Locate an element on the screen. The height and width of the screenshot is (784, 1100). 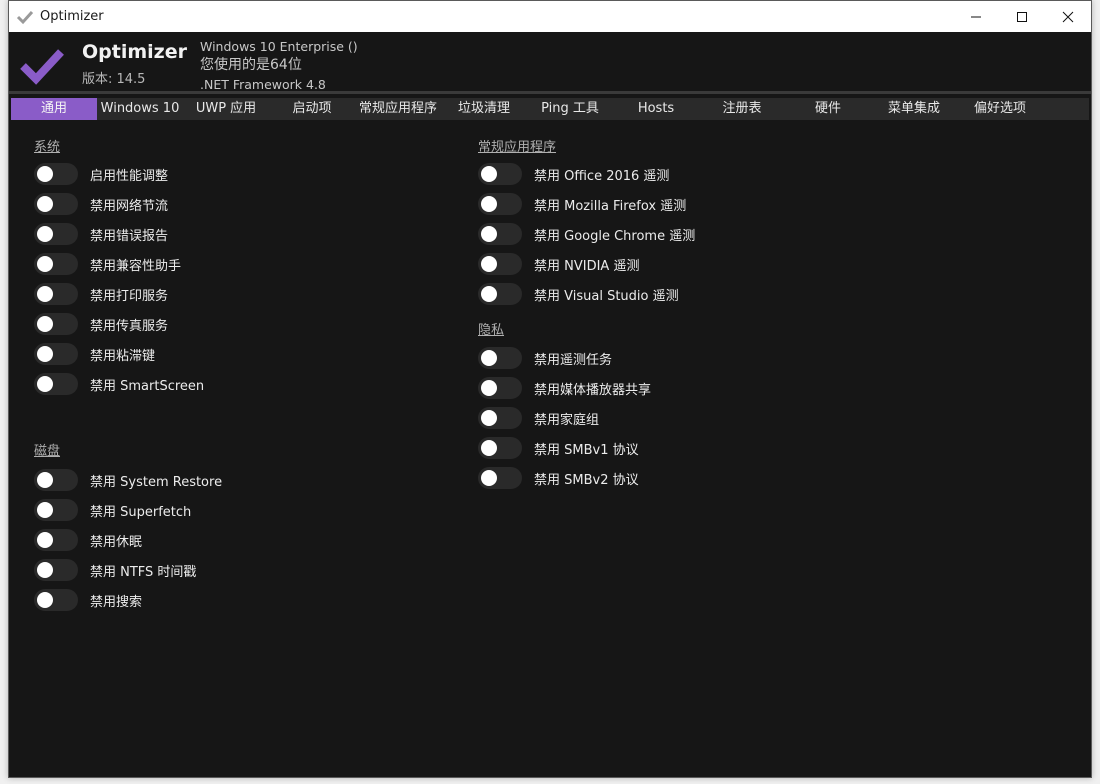
option-row: 禁用 SMBv1 协议 is located at coordinates (558, 448).